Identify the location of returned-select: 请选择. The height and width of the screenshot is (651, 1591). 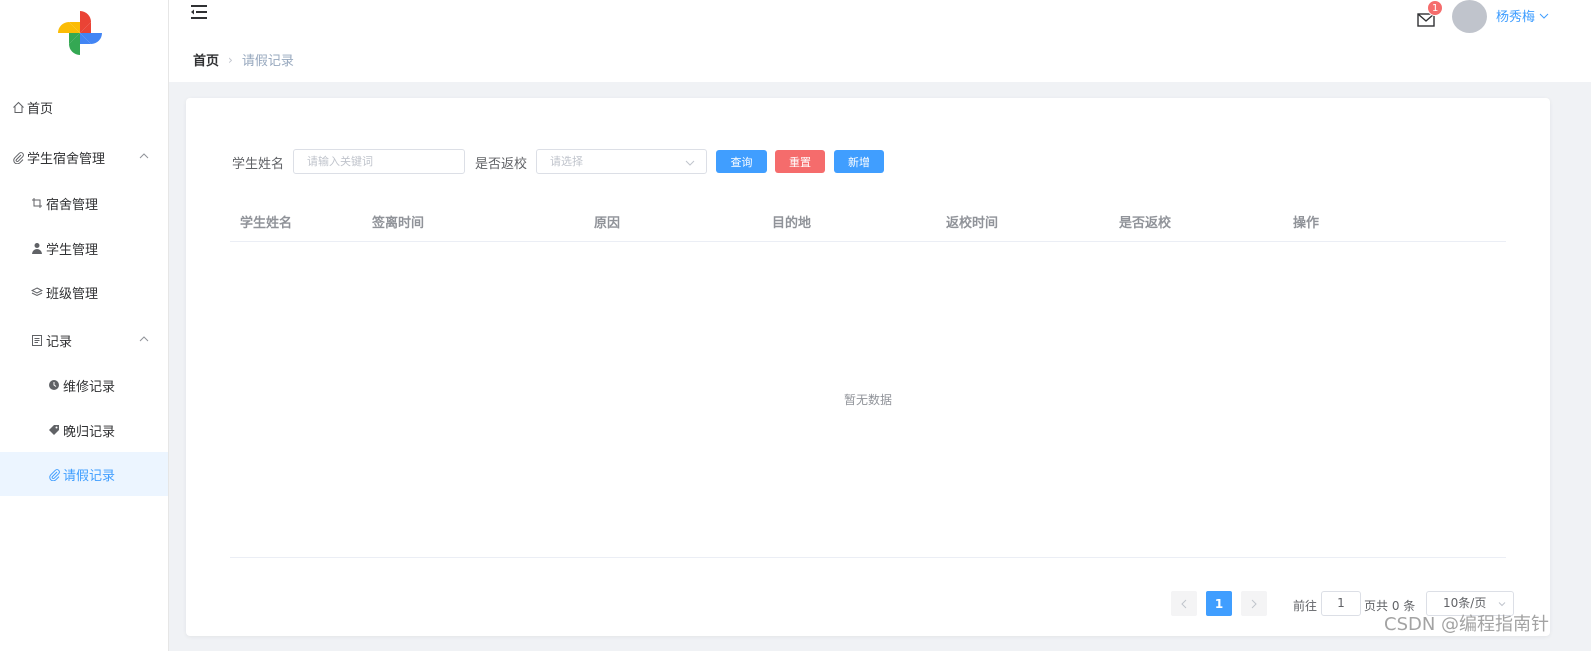
(621, 161).